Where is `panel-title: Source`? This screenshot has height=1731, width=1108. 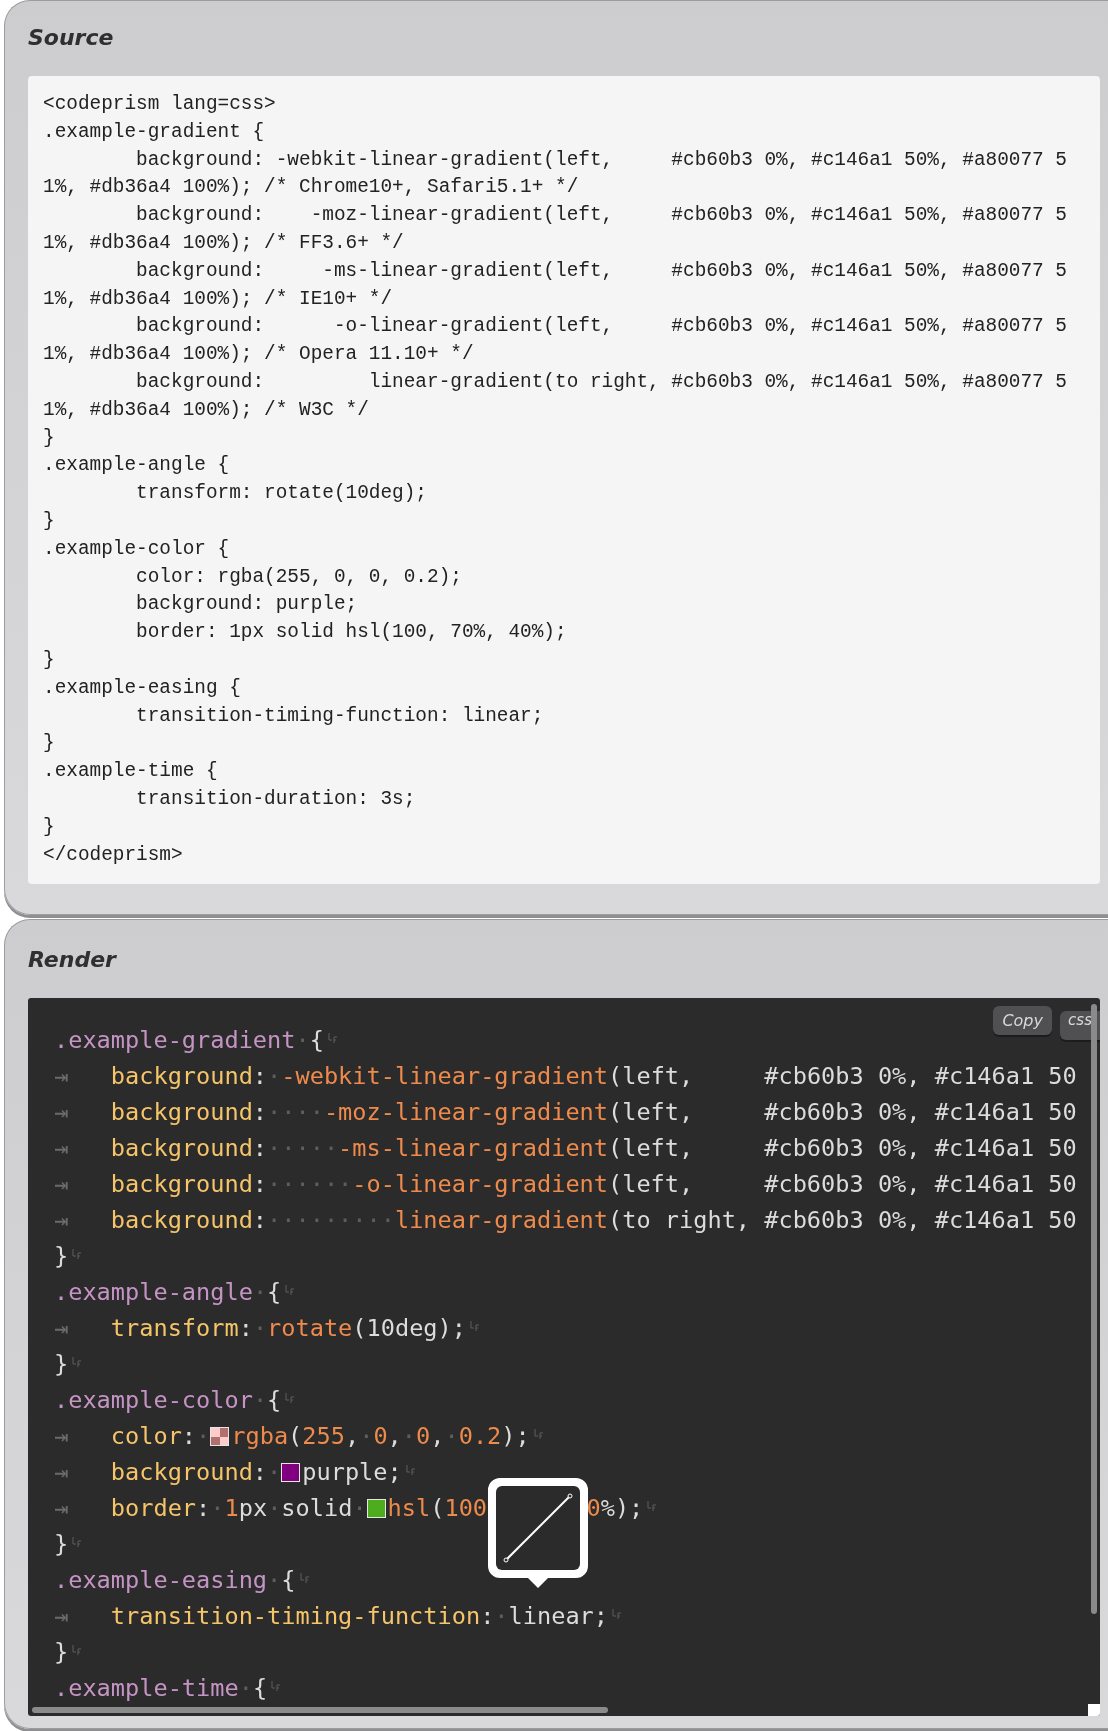
panel-title: Source is located at coordinates (71, 38).